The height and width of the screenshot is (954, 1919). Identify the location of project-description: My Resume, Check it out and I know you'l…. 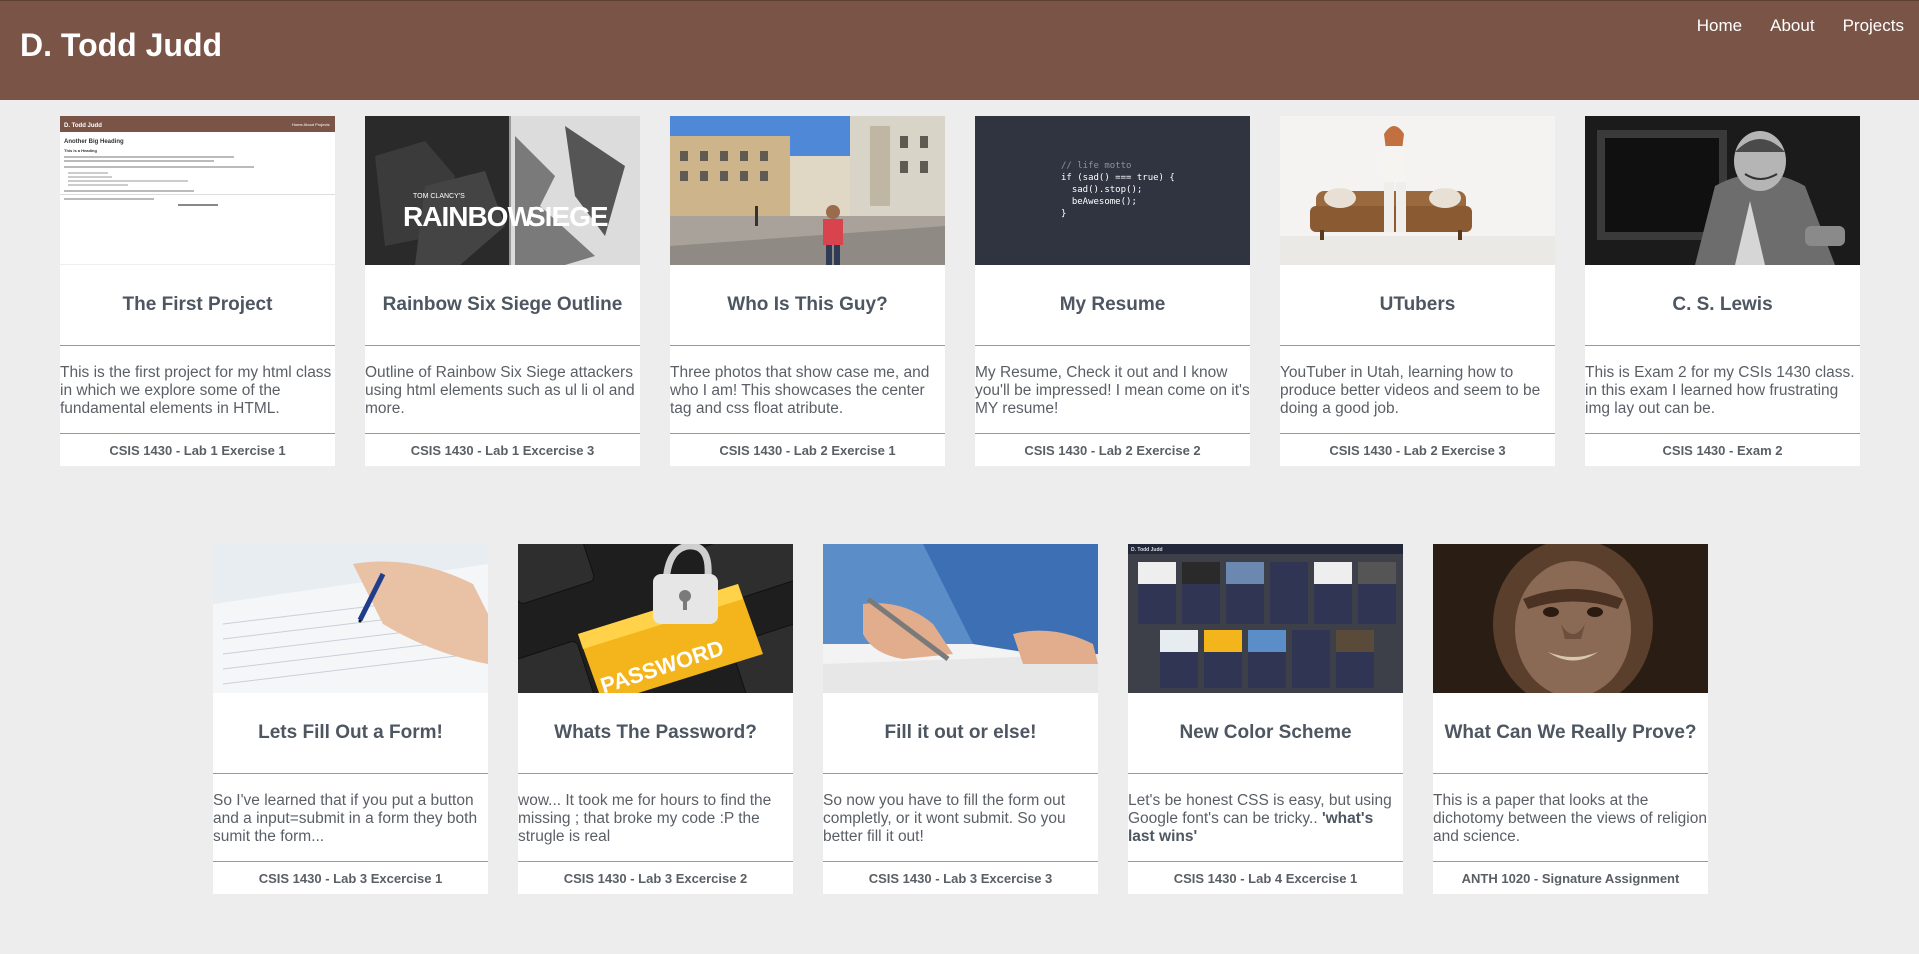
(1112, 390).